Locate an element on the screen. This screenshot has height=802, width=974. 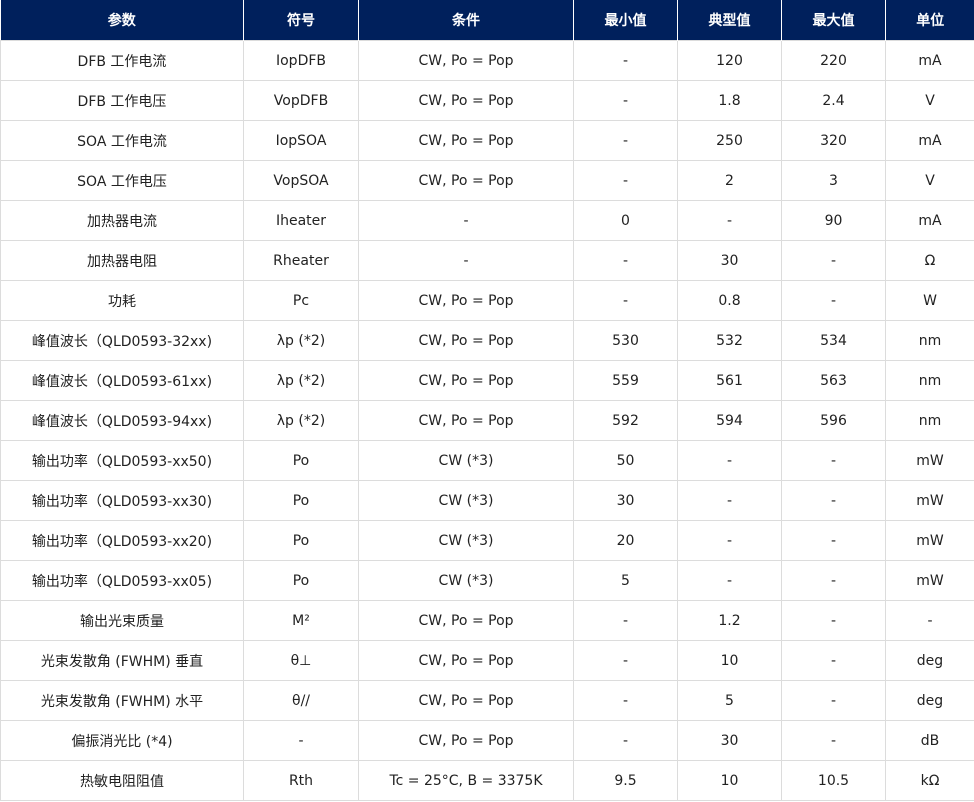
cell-parameter: SOA 工作电流 is located at coordinates (122, 140).